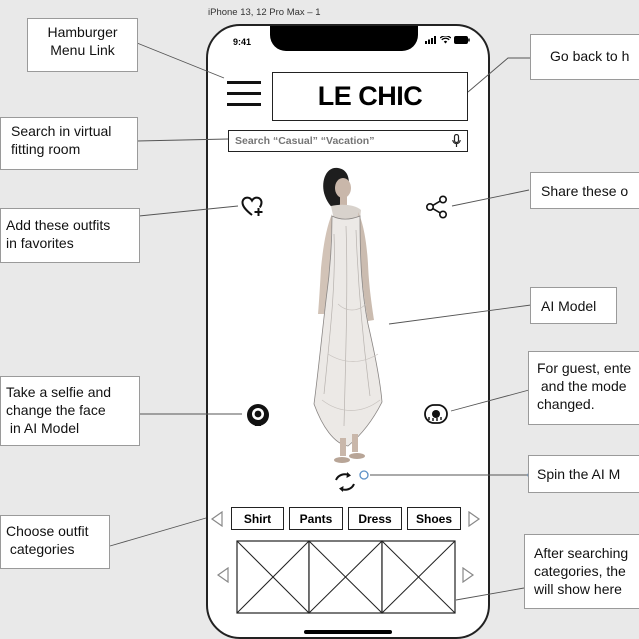 The height and width of the screenshot is (639, 639). Describe the element at coordinates (182, 140) in the screenshot. I see `connector-search` at that location.